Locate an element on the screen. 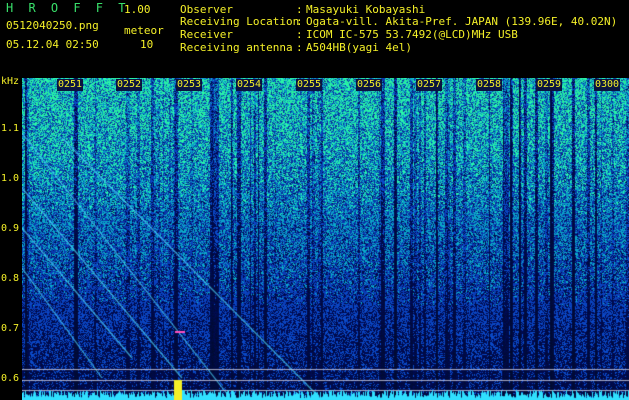 The height and width of the screenshot is (400, 629). freq-unit-label: kHz is located at coordinates (10, 81).